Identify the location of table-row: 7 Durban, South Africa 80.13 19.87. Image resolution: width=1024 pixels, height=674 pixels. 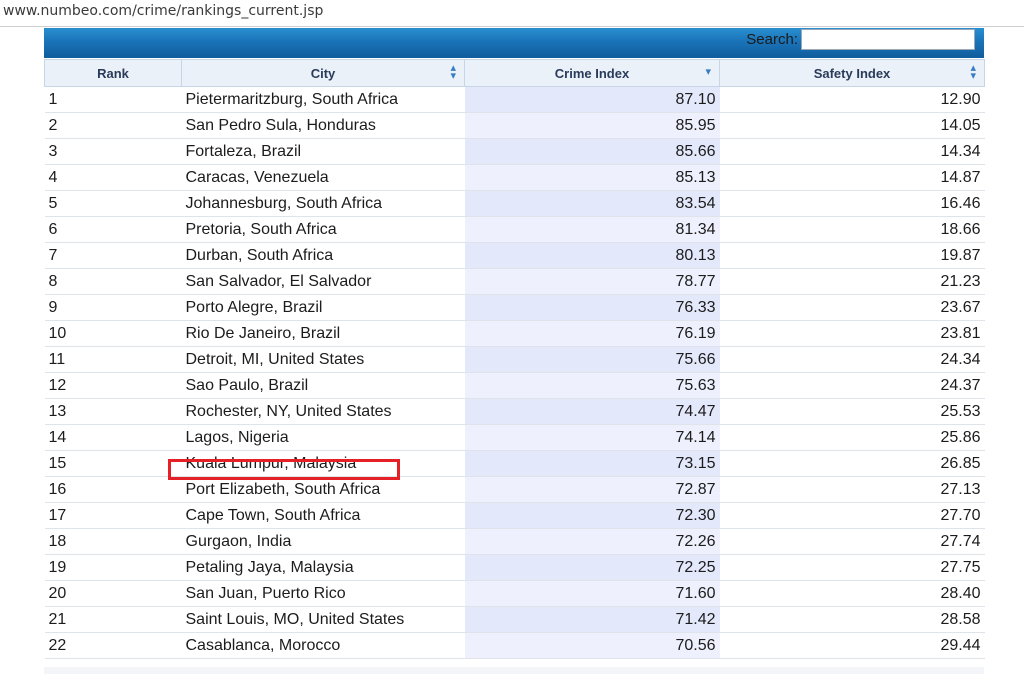
(514, 255).